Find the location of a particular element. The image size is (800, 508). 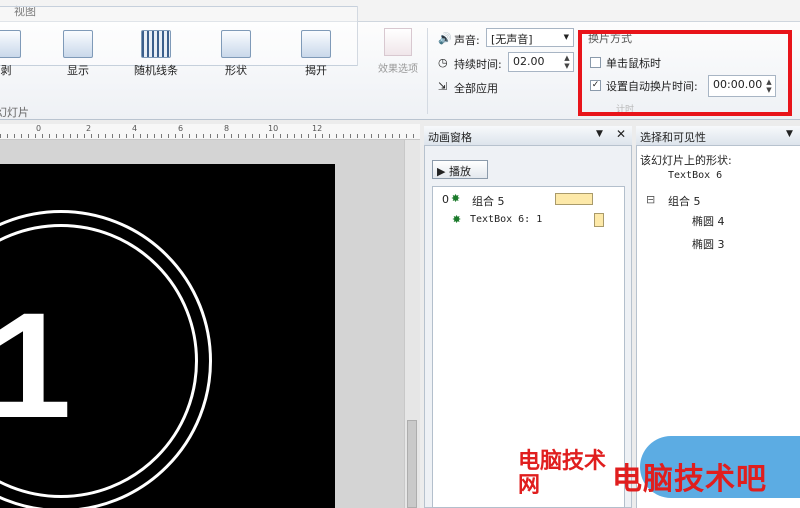

ruler-tick-label: 8 is located at coordinates (227, 128).